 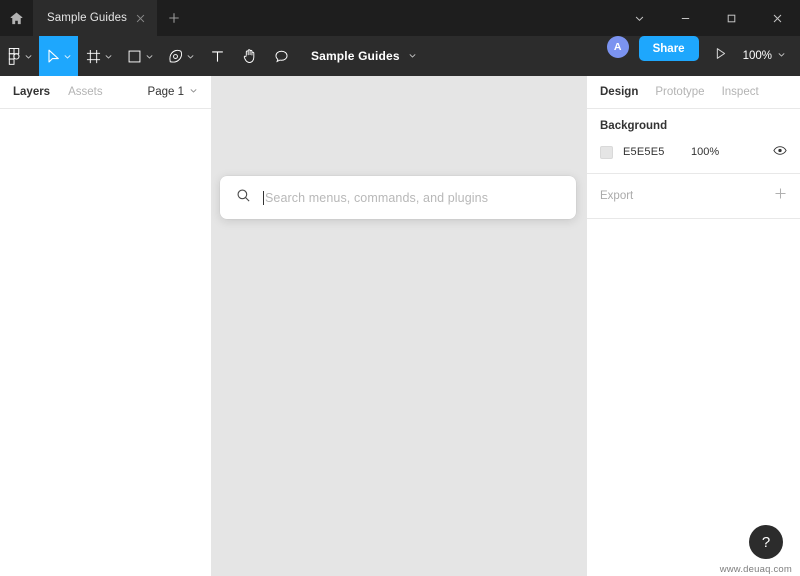 What do you see at coordinates (619, 92) in the screenshot?
I see `tab-design: Design` at bounding box center [619, 92].